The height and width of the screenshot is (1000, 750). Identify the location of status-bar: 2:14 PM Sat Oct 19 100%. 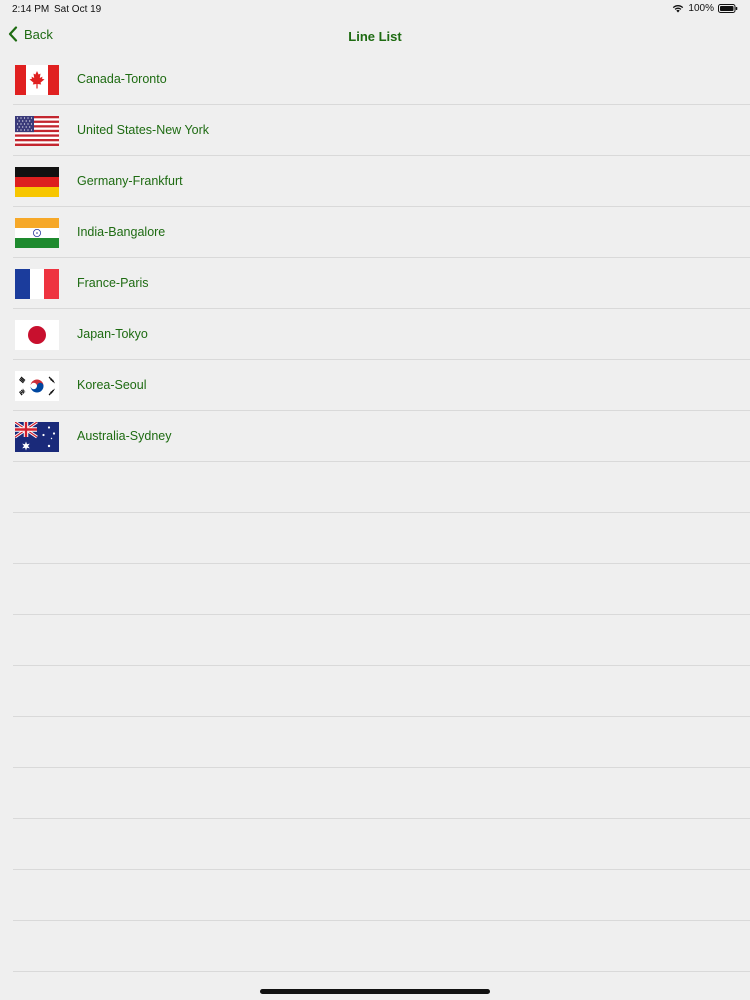
(375, 10).